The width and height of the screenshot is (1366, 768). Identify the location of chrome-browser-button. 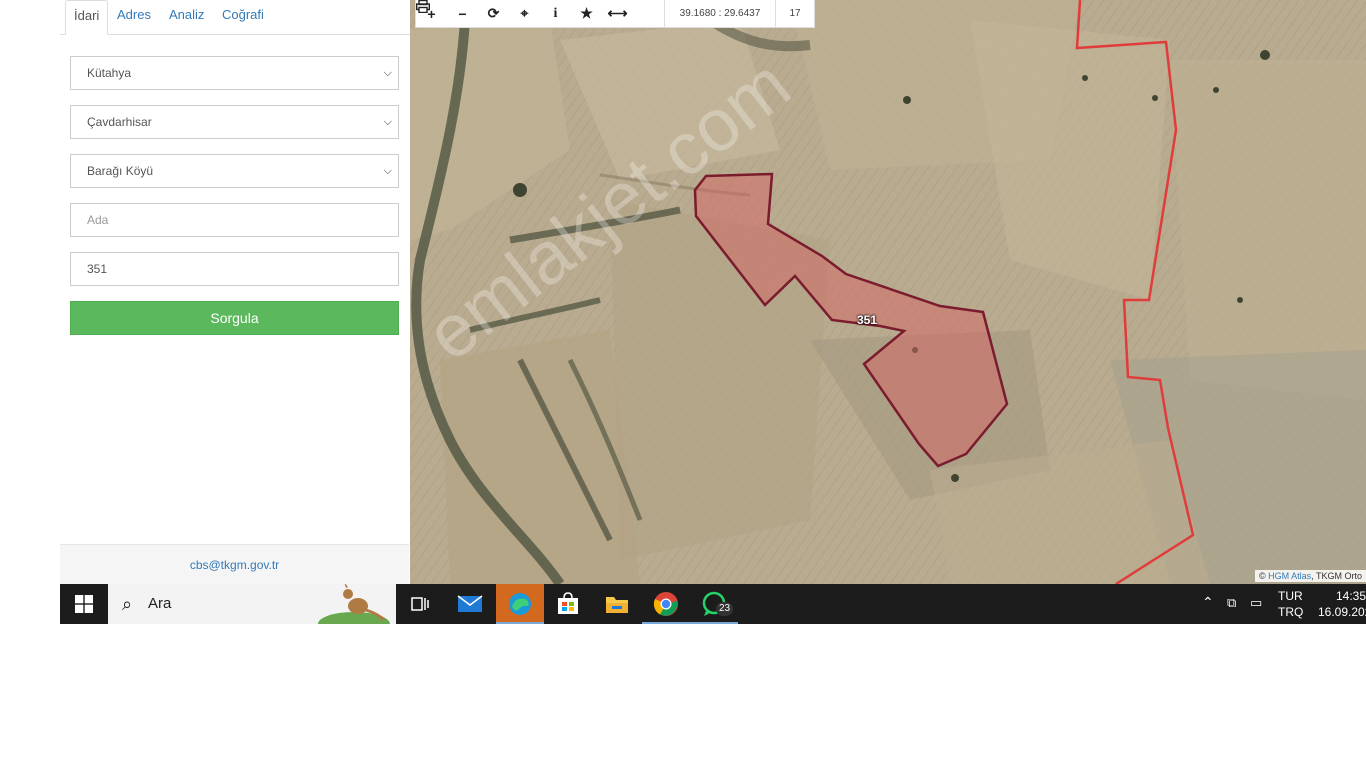
(666, 604).